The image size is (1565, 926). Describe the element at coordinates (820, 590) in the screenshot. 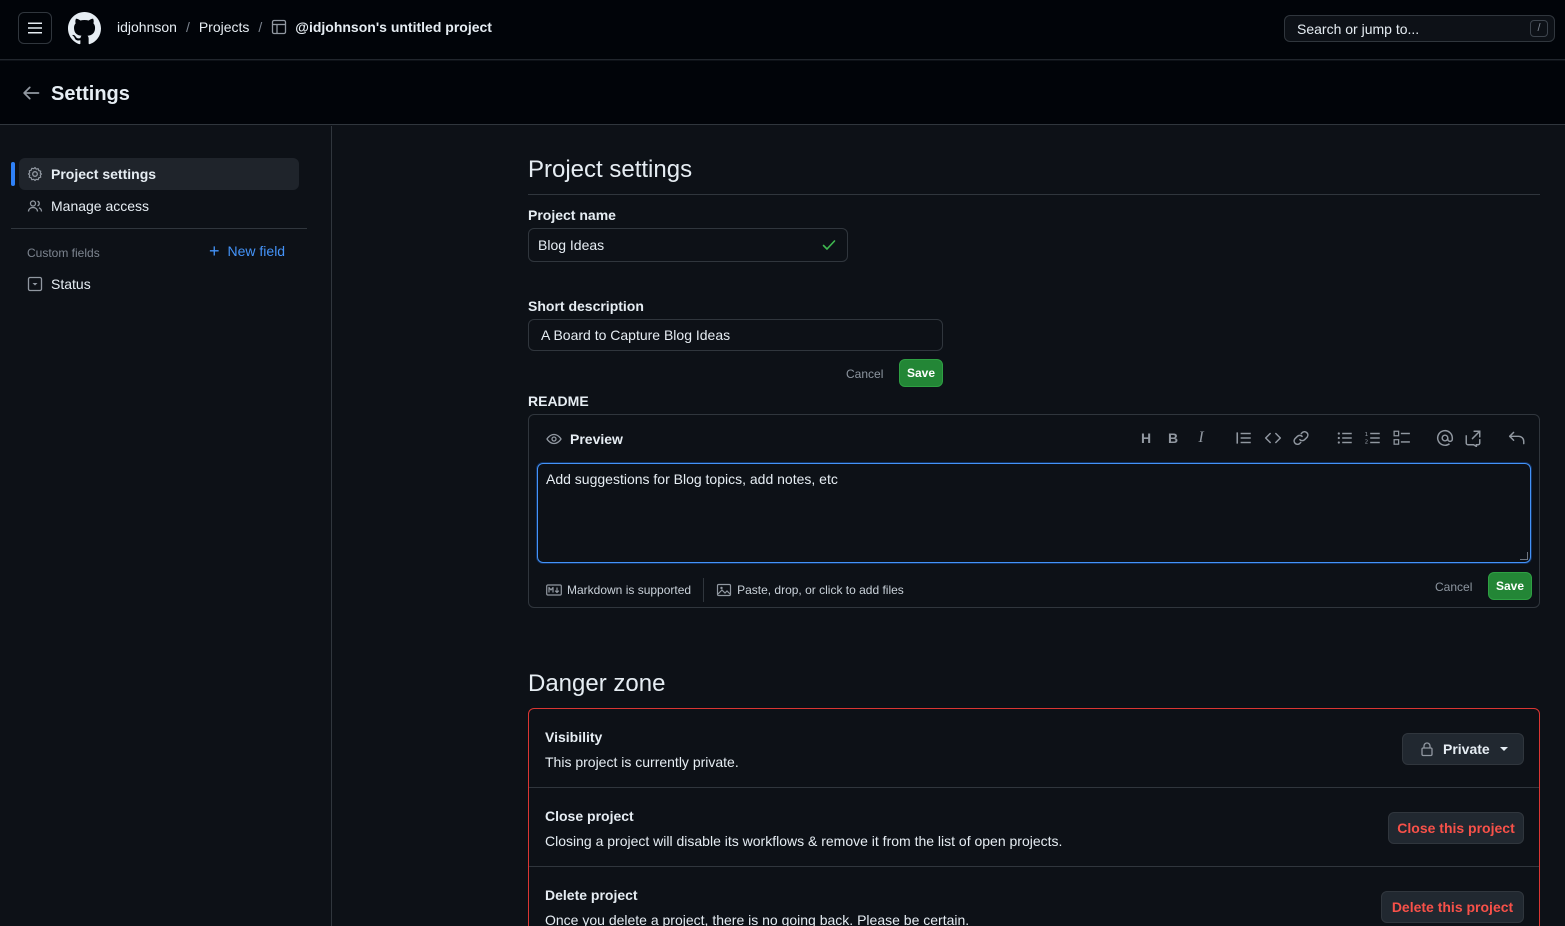

I see `add-files-button: Paste, drop, or click to add files` at that location.